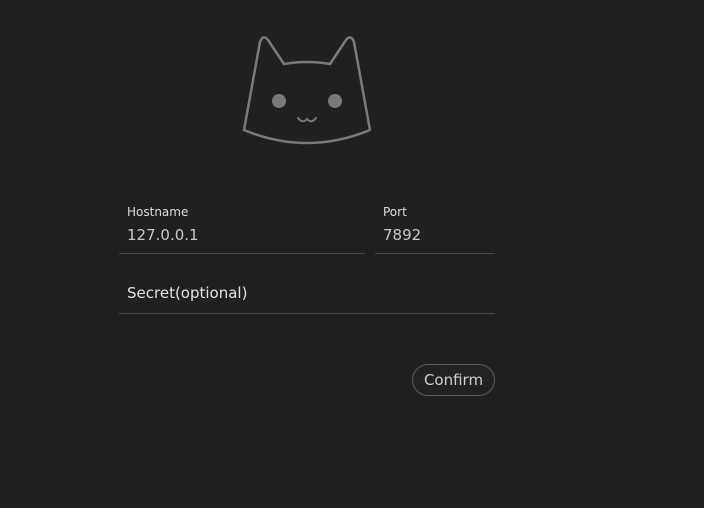 The image size is (704, 508). I want to click on cat-logo, so click(307, 91).